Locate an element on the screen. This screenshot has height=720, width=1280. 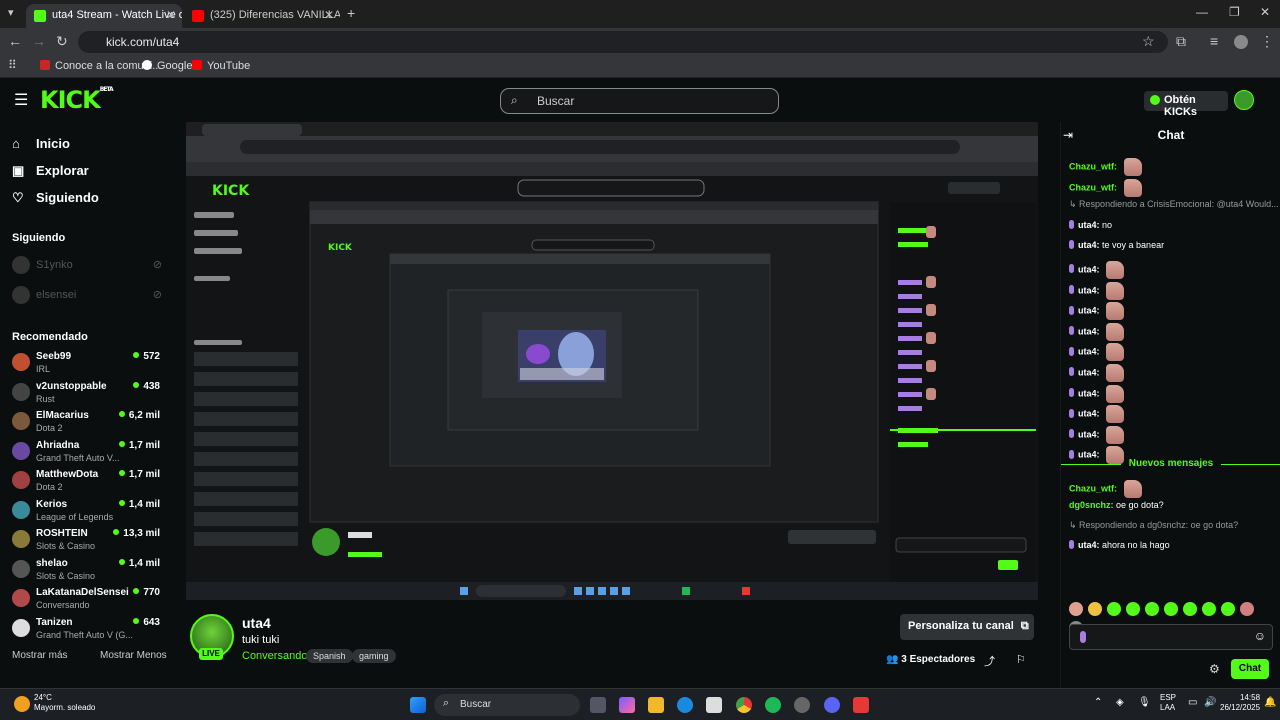
chrome-icon is located at coordinates (744, 705).